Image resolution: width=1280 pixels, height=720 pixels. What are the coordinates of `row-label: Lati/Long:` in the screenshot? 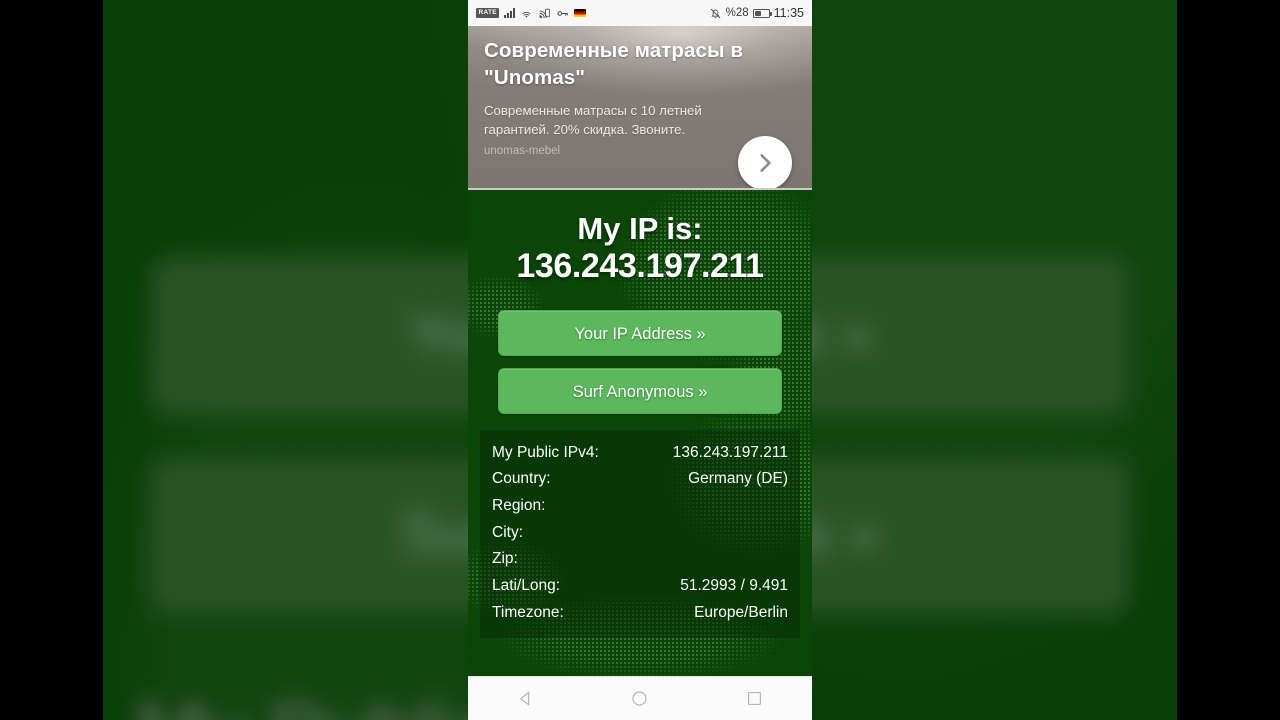 It's located at (526, 586).